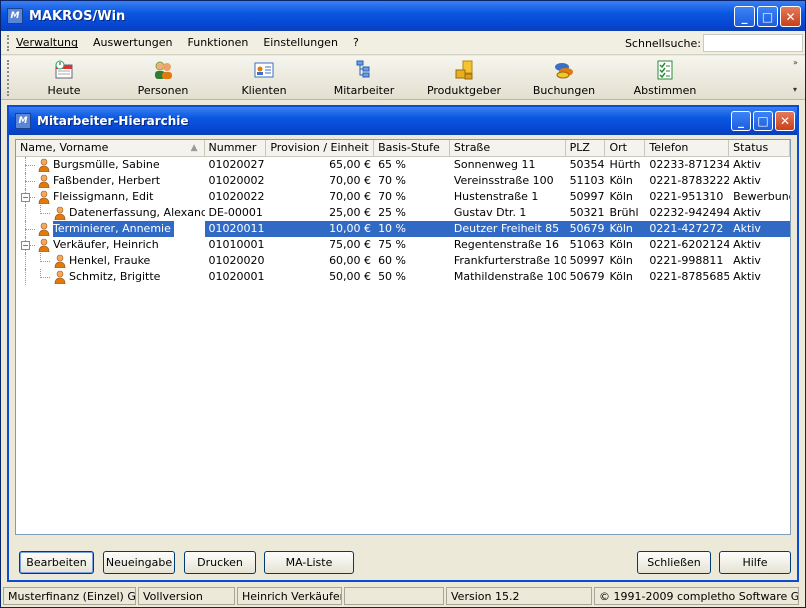 The height and width of the screenshot is (608, 806). What do you see at coordinates (218, 42) in the screenshot?
I see `menu-funktionen: Funktionen` at bounding box center [218, 42].